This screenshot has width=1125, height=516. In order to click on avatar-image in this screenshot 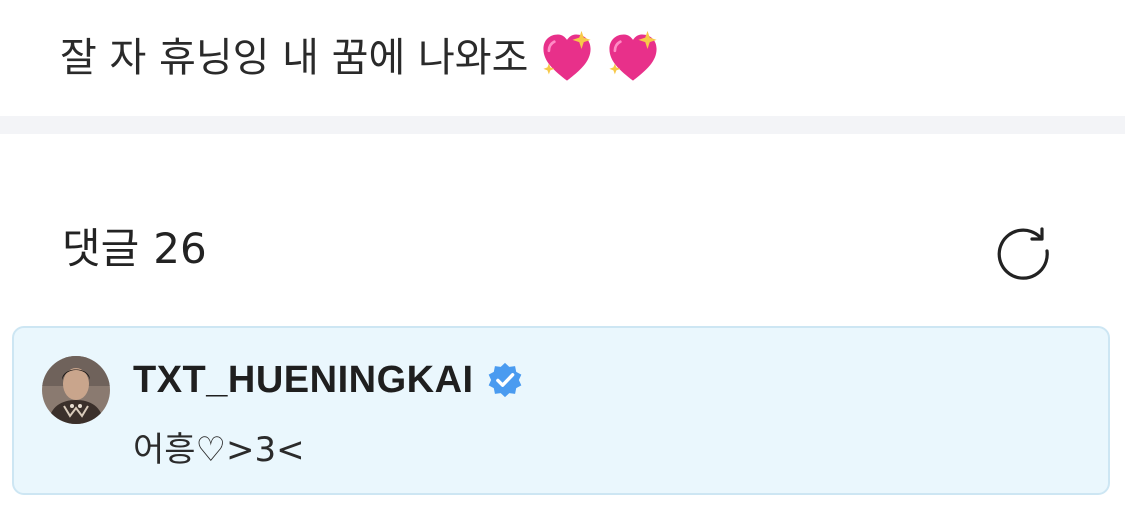, I will do `click(76, 390)`.